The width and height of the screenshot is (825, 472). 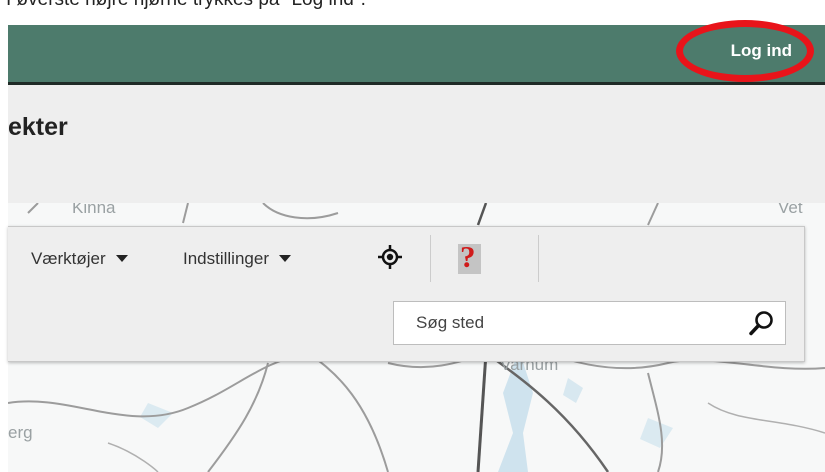 I want to click on crosshair-icon, so click(x=390, y=257).